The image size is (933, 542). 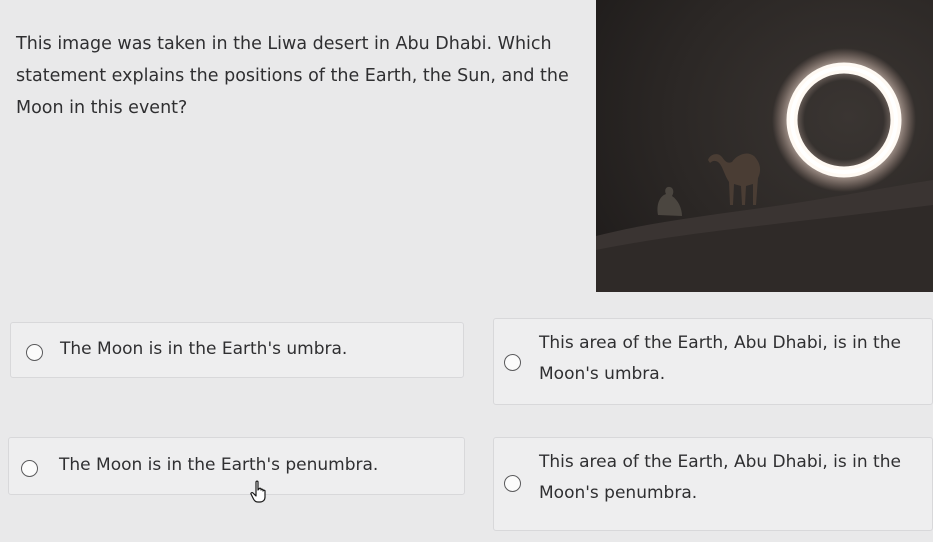 What do you see at coordinates (258, 491) in the screenshot?
I see `hand-pointer-icon` at bounding box center [258, 491].